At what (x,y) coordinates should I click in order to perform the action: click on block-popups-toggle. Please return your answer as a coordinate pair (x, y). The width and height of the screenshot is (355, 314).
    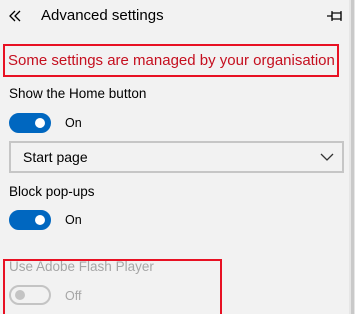
    Looking at the image, I should click on (30, 220).